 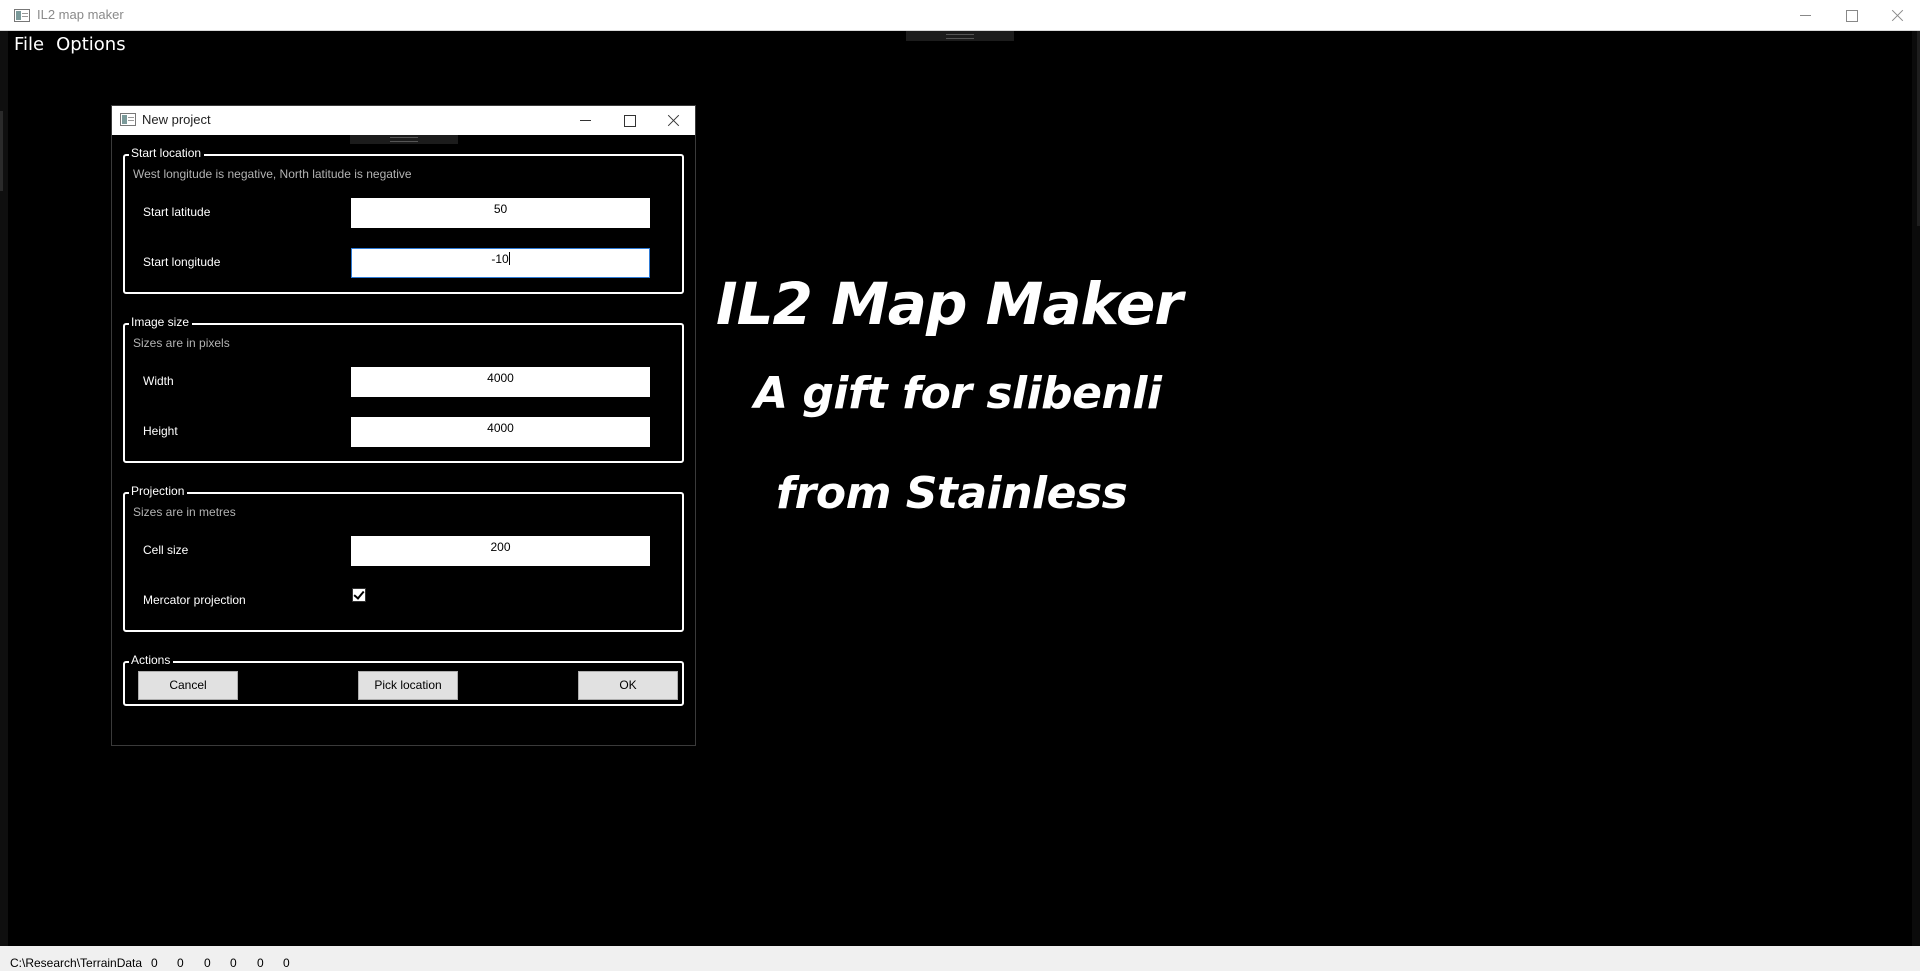 I want to click on window-controls, so click(x=1851, y=15).